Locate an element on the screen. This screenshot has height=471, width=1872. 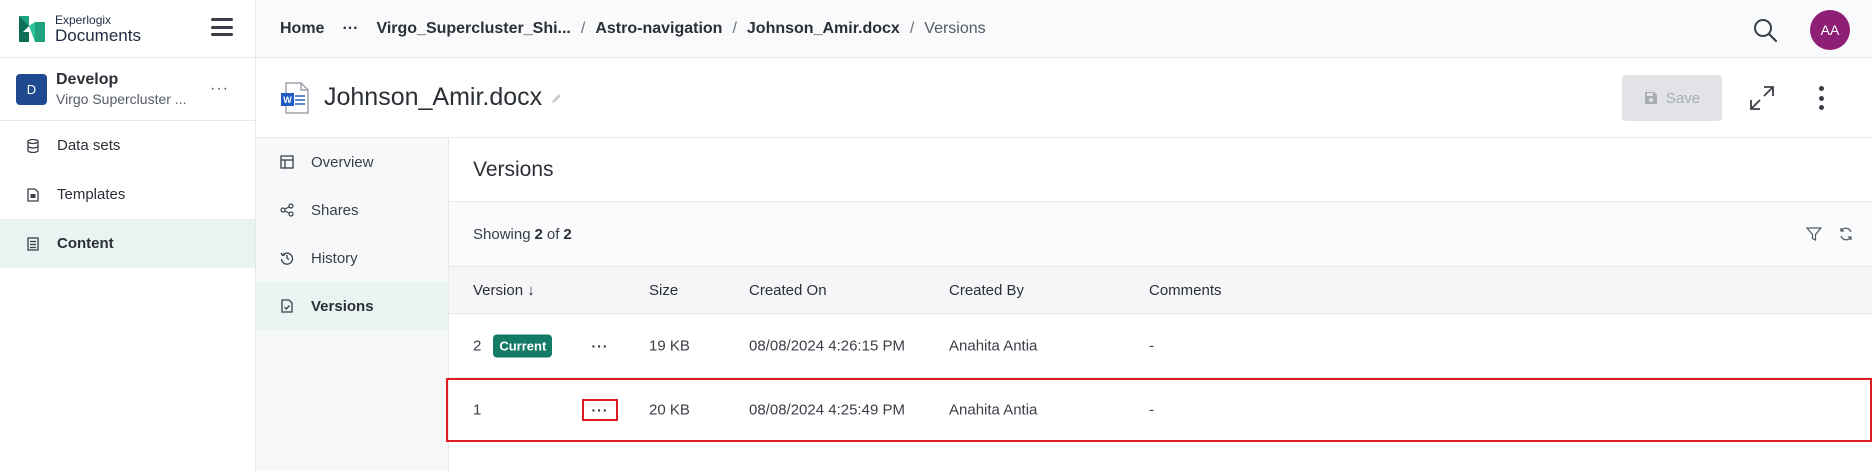
tab-overview: Overview is located at coordinates (352, 162).